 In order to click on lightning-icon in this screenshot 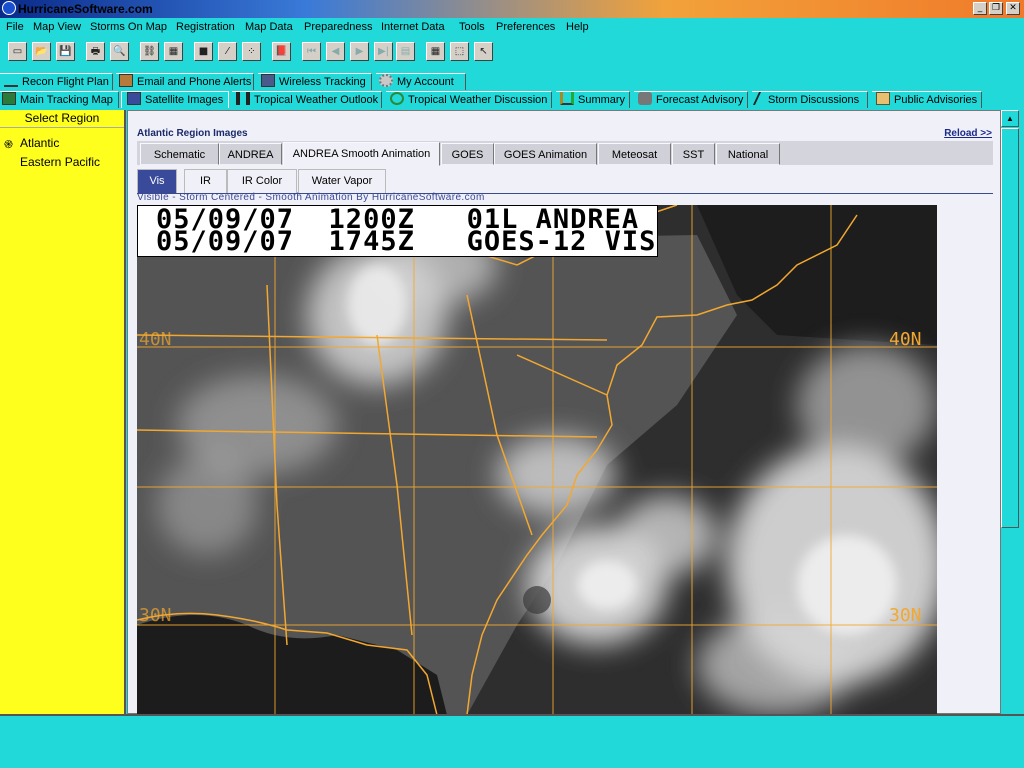, I will do `click(760, 98)`.